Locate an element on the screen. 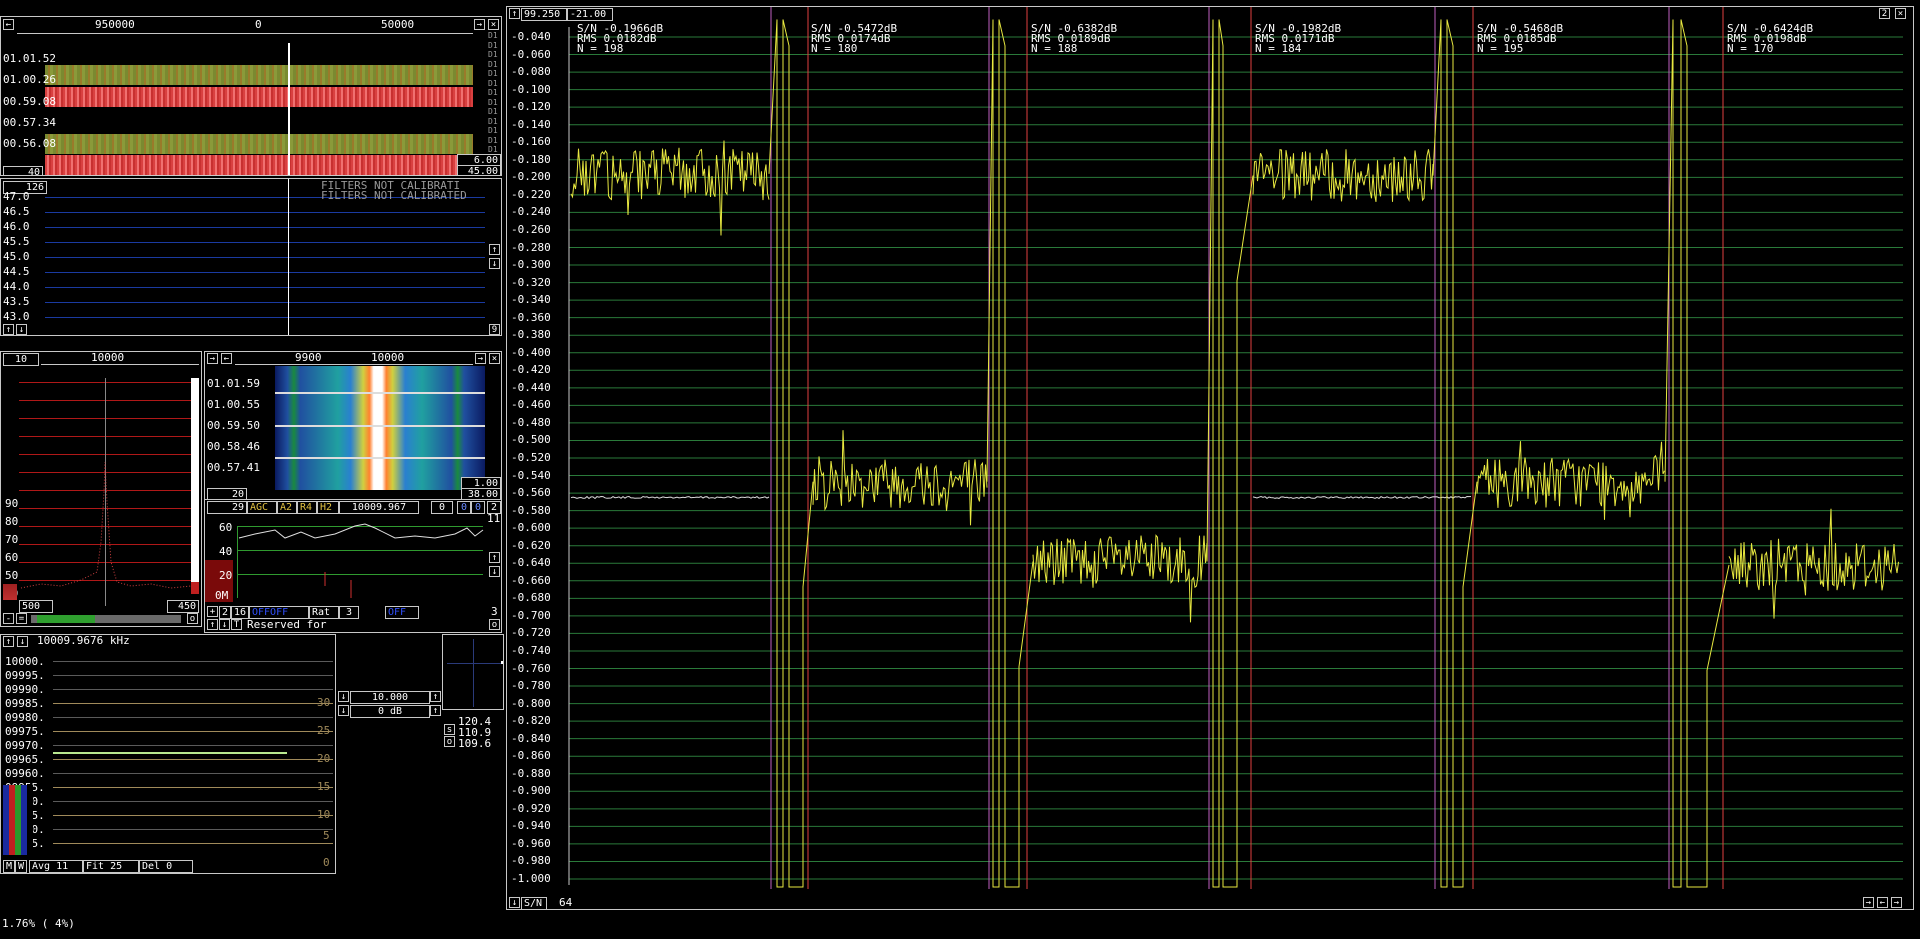 This screenshot has height=939, width=1920. ampl-y-label: -0.440 is located at coordinates (531, 387).